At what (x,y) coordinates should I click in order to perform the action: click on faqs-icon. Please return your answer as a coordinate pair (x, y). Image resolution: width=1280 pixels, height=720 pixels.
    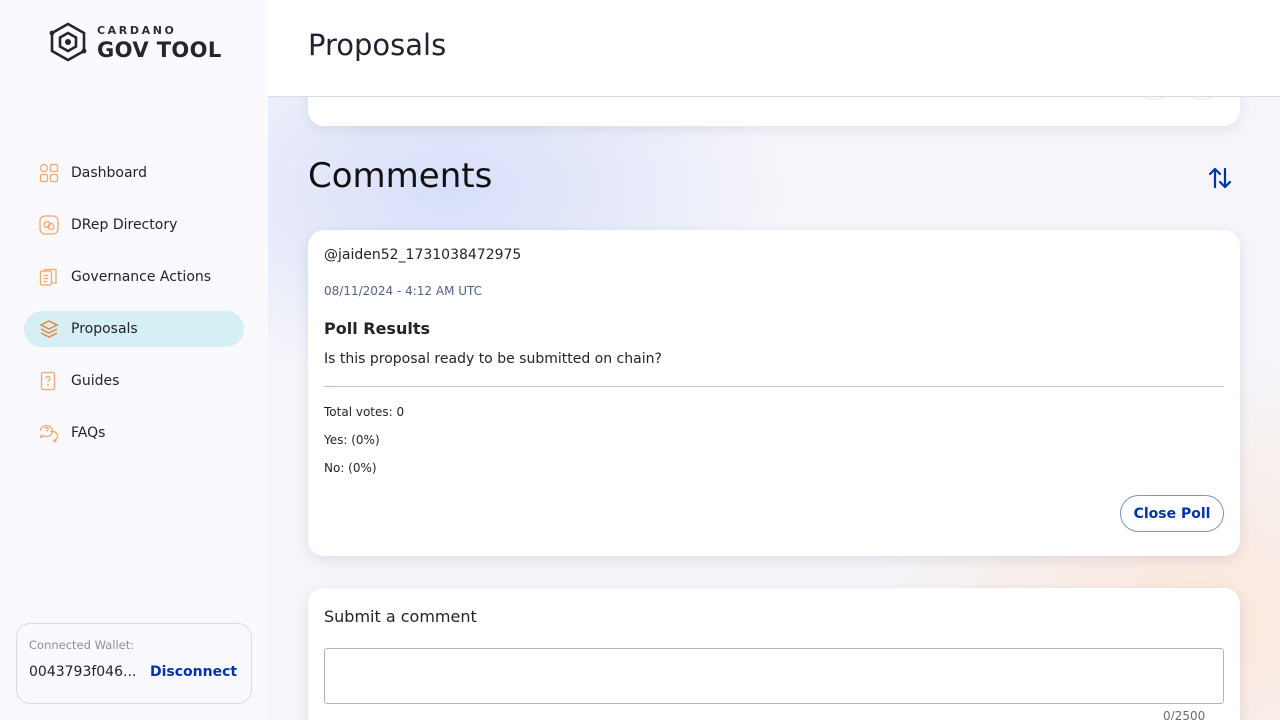
    Looking at the image, I should click on (49, 433).